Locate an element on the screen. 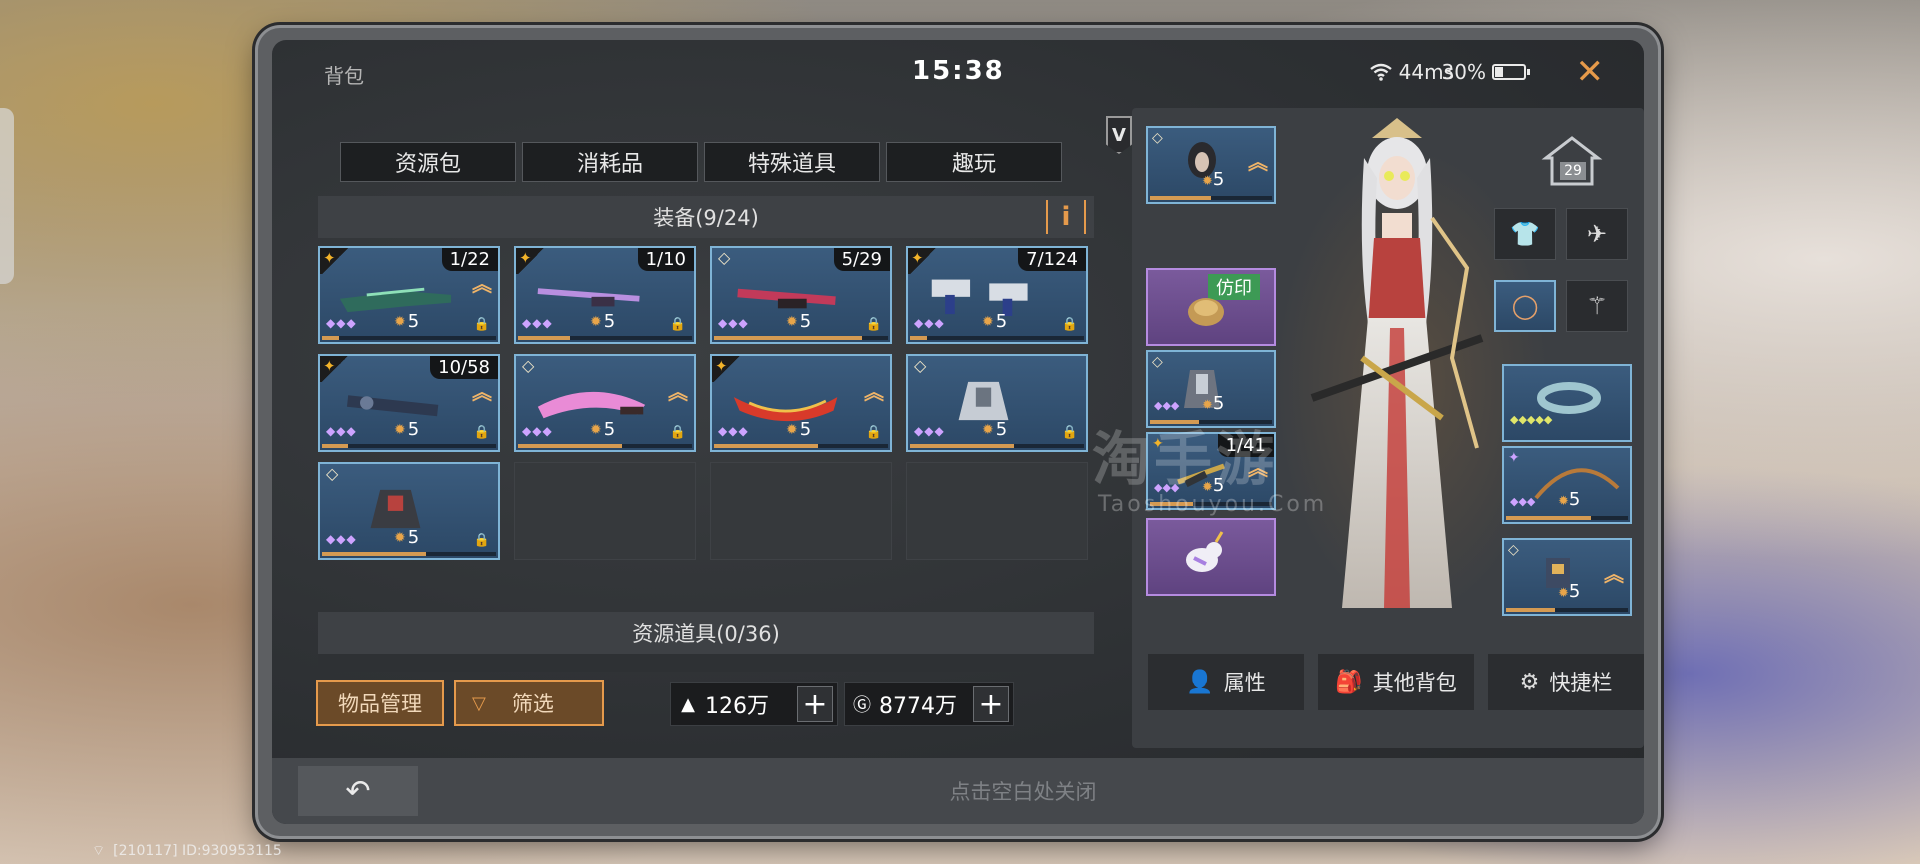 The image size is (1920, 864). home-level: 29 is located at coordinates (1573, 171).